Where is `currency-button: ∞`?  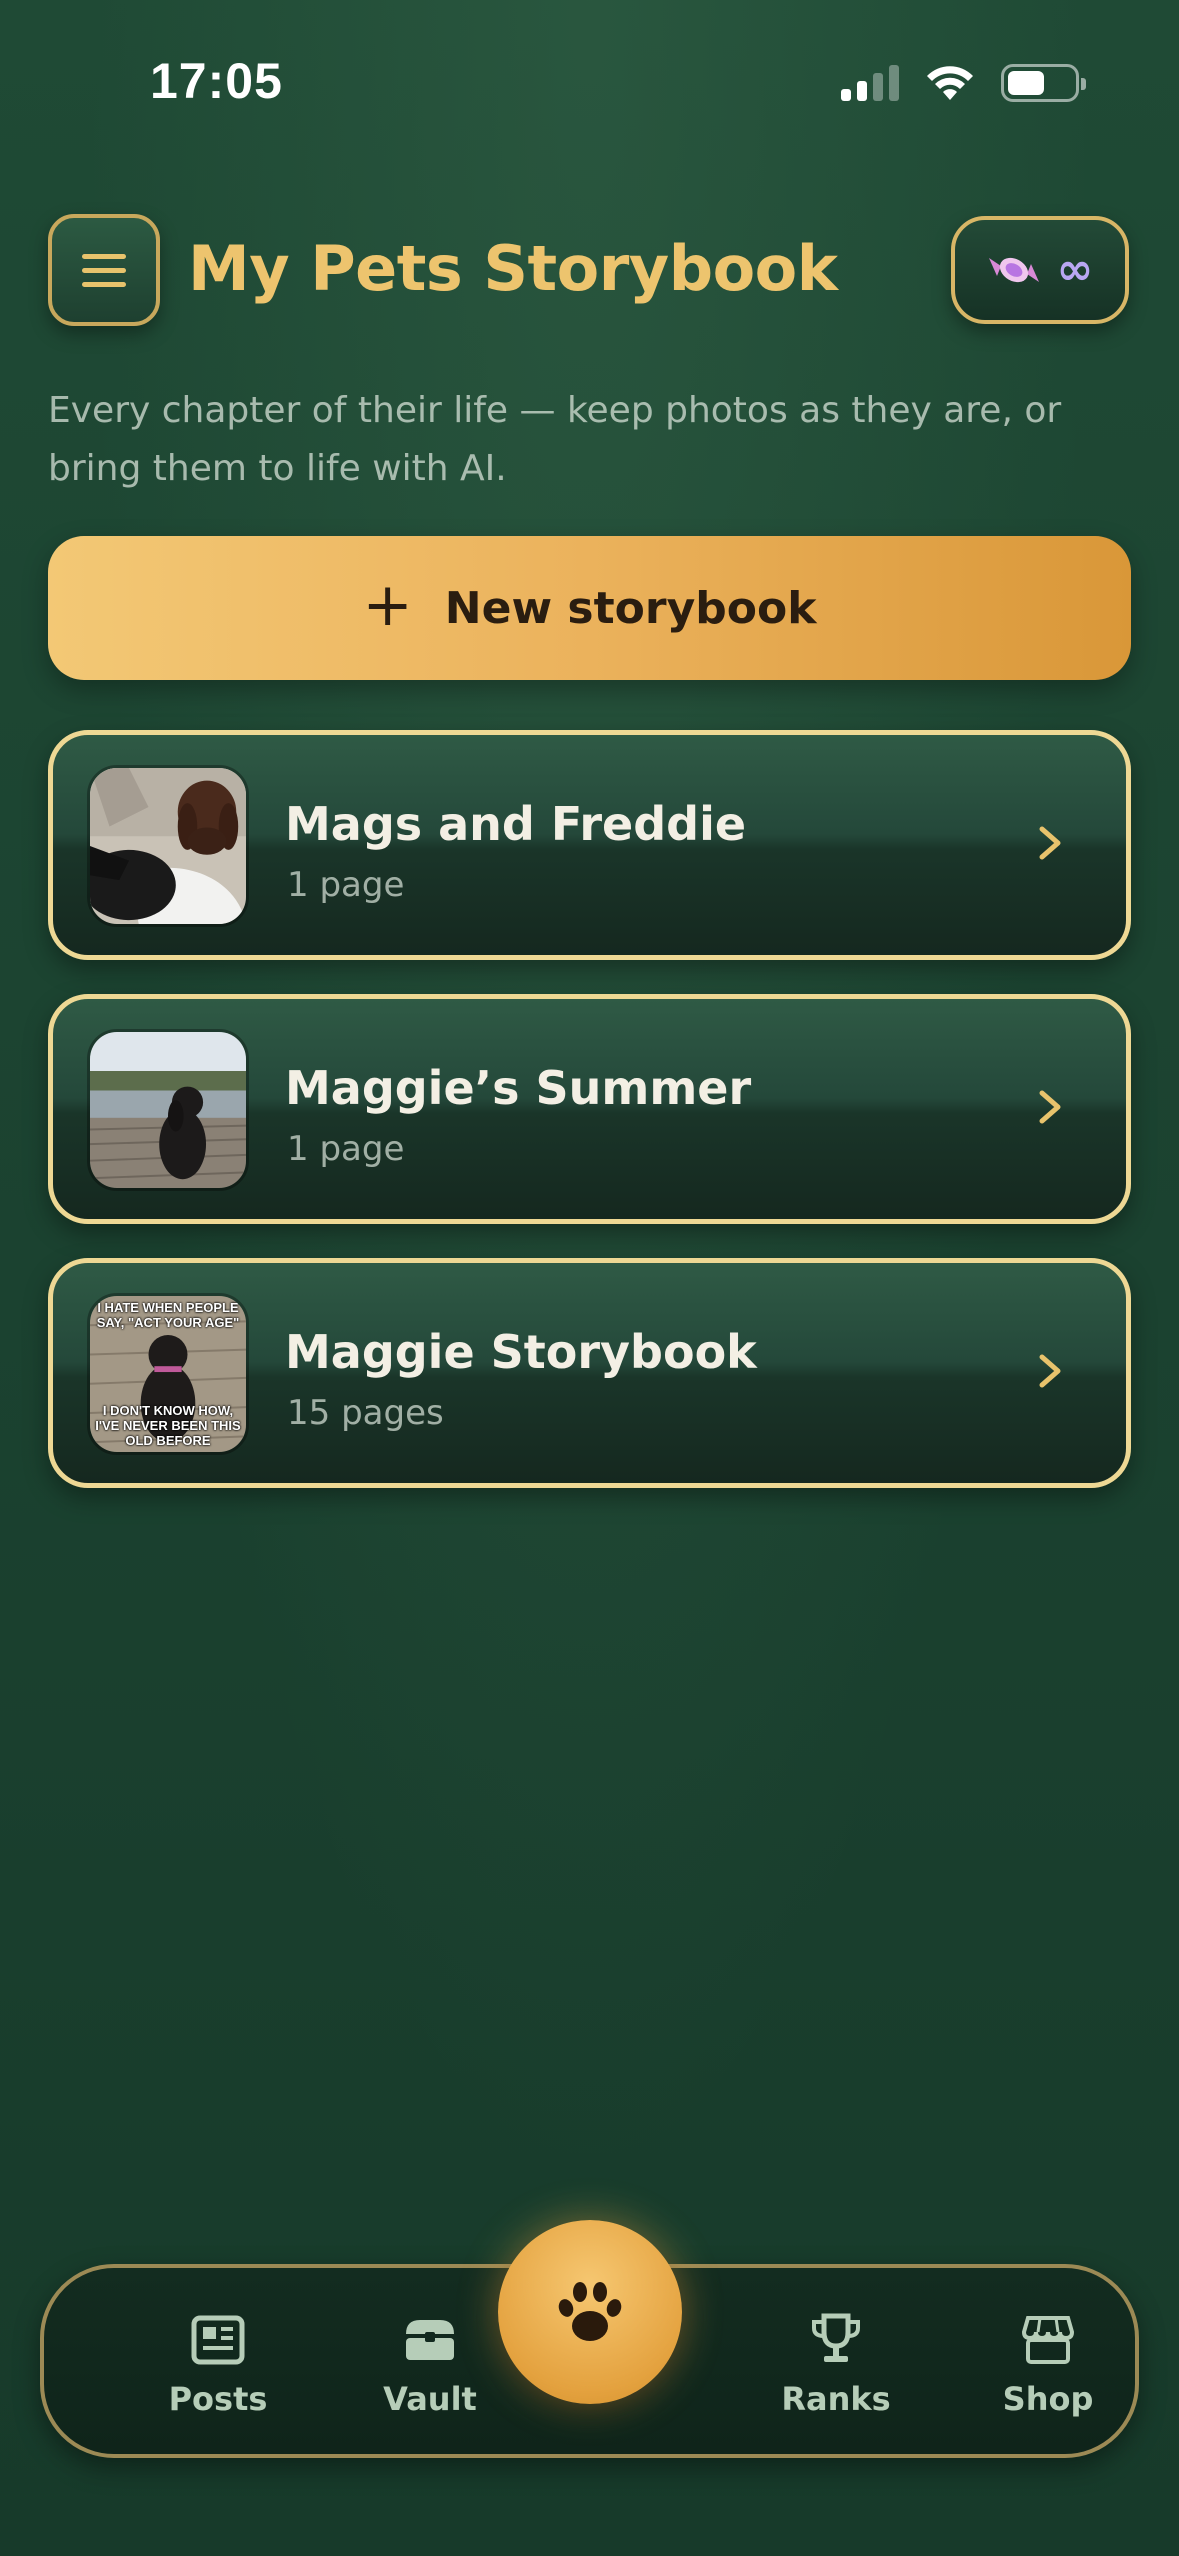 currency-button: ∞ is located at coordinates (1040, 270).